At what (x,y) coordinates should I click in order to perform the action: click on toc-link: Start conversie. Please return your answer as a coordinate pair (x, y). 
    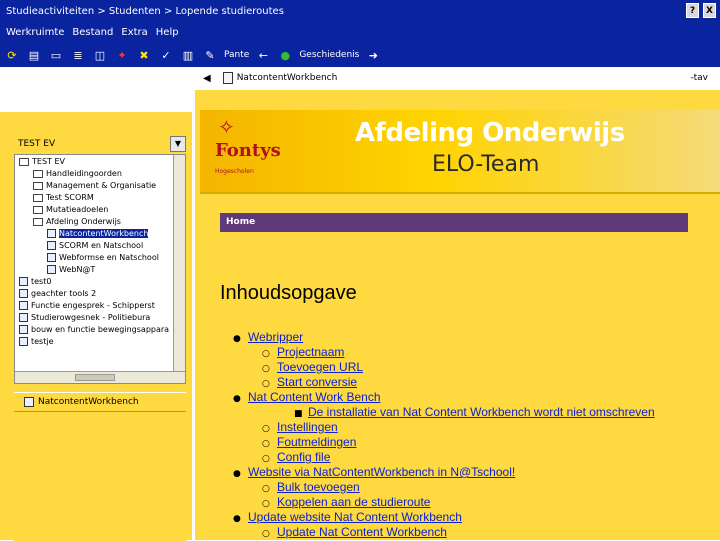
    Looking at the image, I should click on (317, 382).